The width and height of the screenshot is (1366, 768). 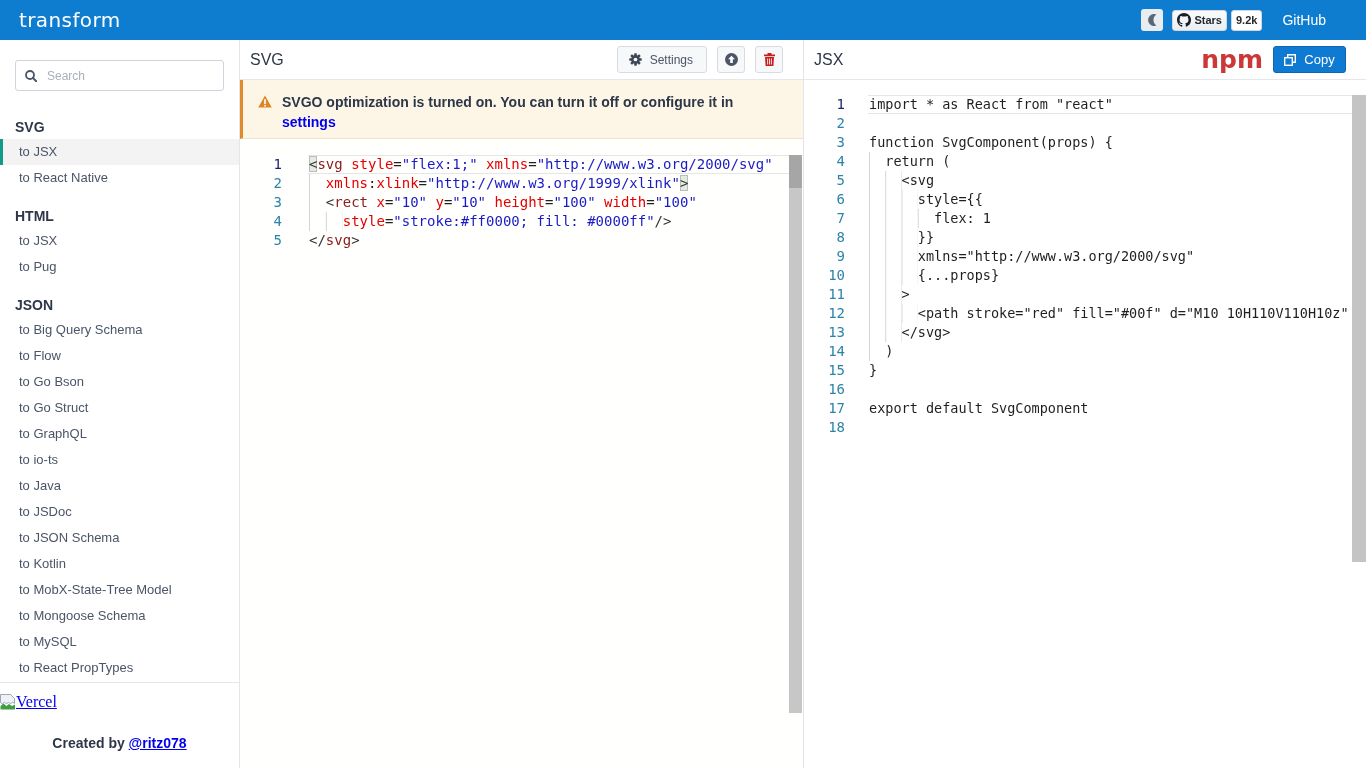 I want to click on github-link: GitHub, so click(x=1304, y=20).